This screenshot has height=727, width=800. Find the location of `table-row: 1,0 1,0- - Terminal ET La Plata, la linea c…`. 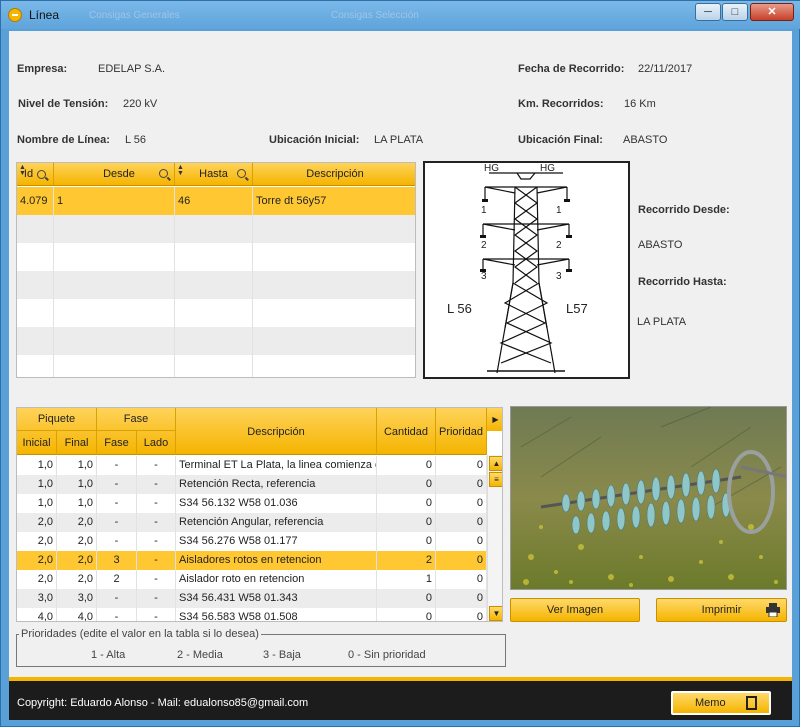

table-row: 1,0 1,0- - Terminal ET La Plata, la linea c… is located at coordinates (252, 465).